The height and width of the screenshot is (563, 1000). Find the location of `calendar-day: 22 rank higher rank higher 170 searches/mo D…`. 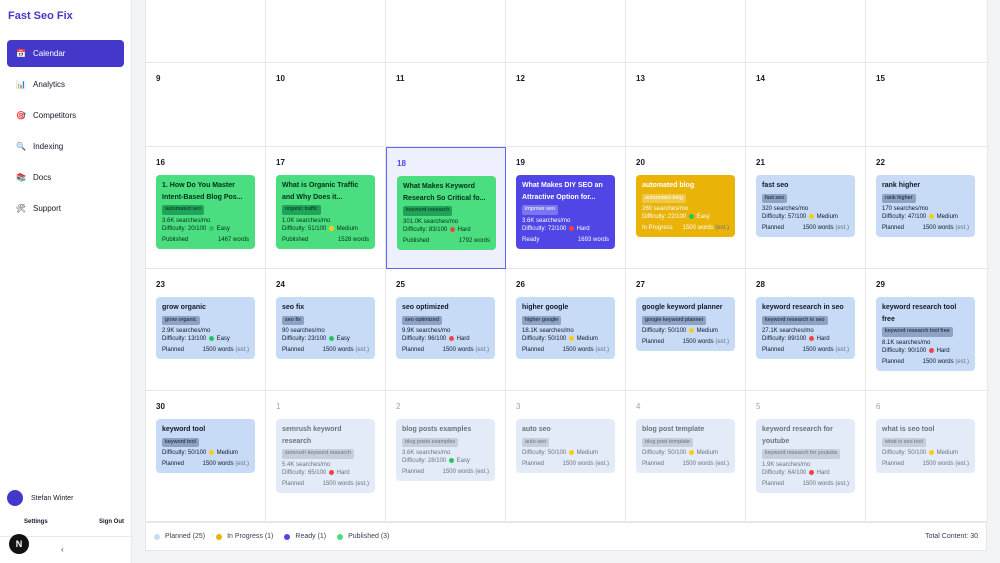

calendar-day: 22 rank higher rank higher 170 searches/mo D… is located at coordinates (927, 208).